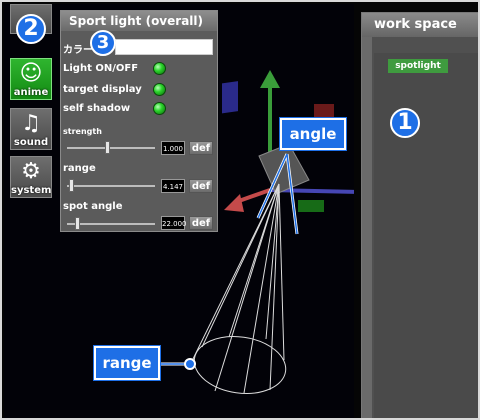  Describe the element at coordinates (190, 364) in the screenshot. I see `range-pointer-dot` at that location.